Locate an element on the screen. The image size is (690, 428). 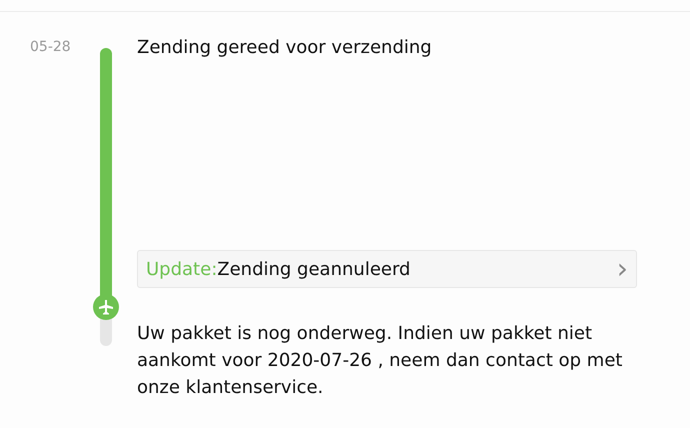
update-row: Update:Zending geannuleerd › is located at coordinates (387, 269).